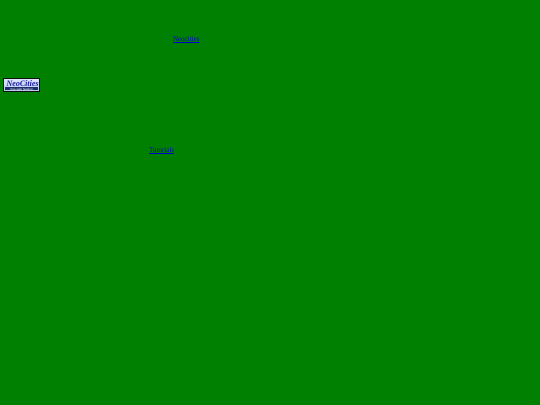 Image resolution: width=540 pixels, height=405 pixels. I want to click on neocities-badge-icon: NeoCities free web hosting, so click(21, 85).